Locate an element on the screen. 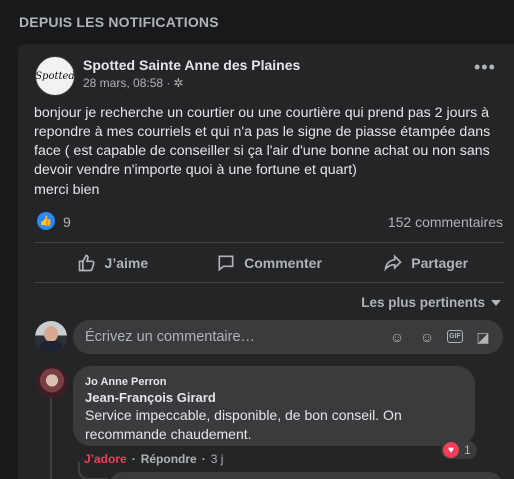  page-avatar: Spotted is located at coordinates (55, 76).